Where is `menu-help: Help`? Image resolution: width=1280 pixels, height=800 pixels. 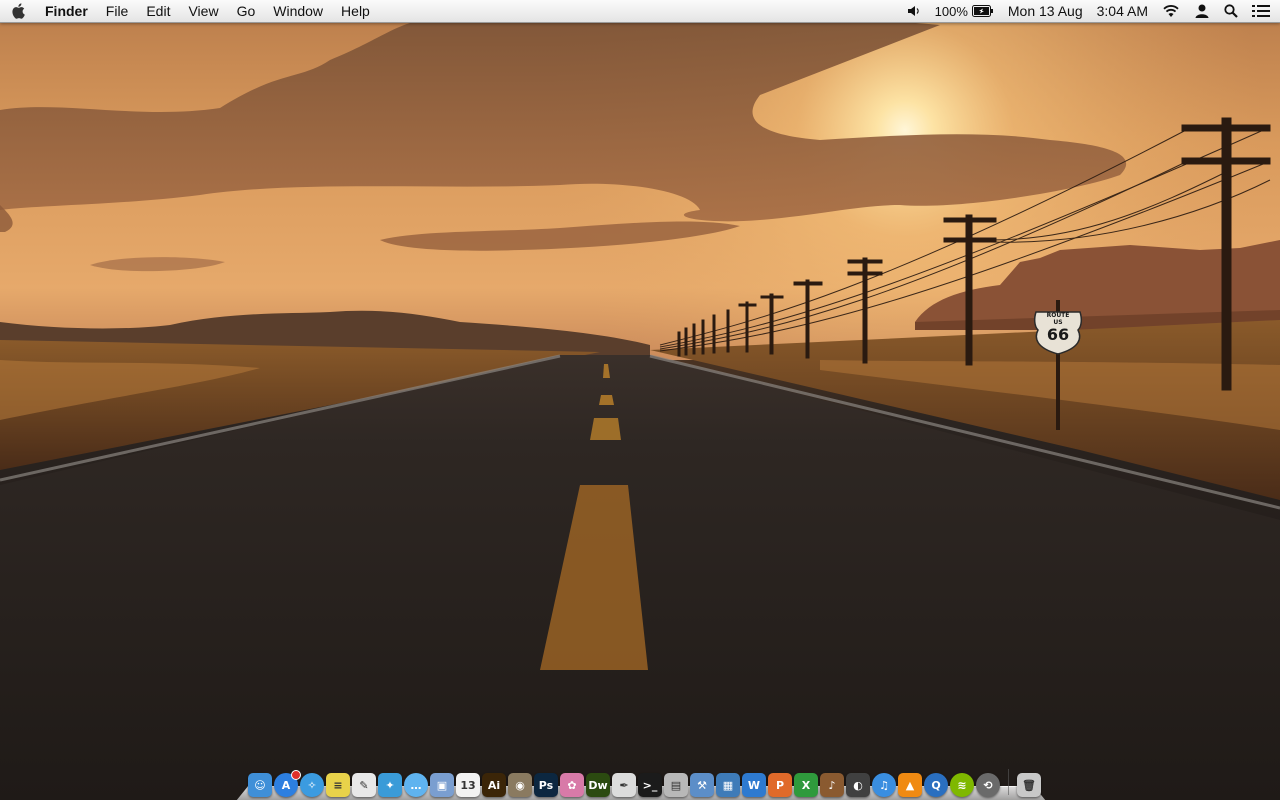
menu-help: Help is located at coordinates (355, 11).